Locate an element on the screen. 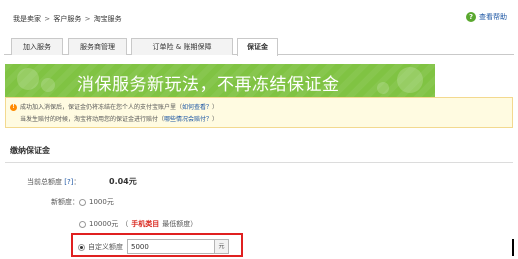  option-label: 10000元 is located at coordinates (104, 224).